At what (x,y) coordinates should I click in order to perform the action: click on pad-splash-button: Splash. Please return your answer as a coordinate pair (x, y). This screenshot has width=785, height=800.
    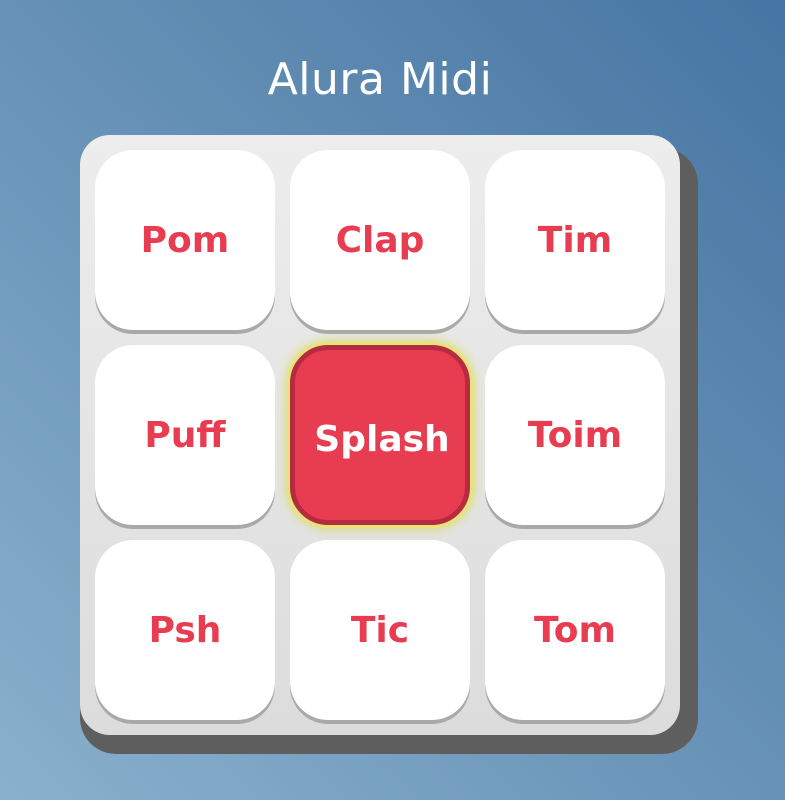
    Looking at the image, I should click on (380, 435).